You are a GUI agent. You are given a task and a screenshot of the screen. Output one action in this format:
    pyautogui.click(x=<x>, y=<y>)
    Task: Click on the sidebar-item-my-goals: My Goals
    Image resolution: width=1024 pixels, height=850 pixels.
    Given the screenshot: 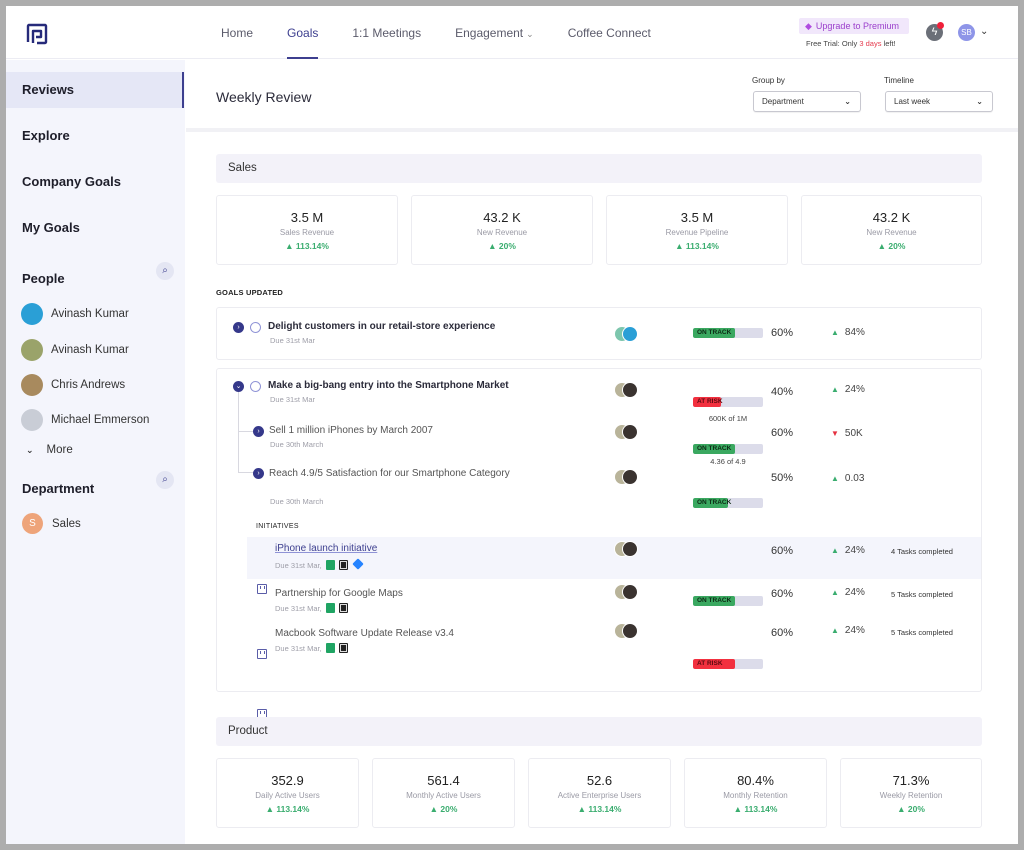 What is the action you would take?
    pyautogui.click(x=95, y=228)
    